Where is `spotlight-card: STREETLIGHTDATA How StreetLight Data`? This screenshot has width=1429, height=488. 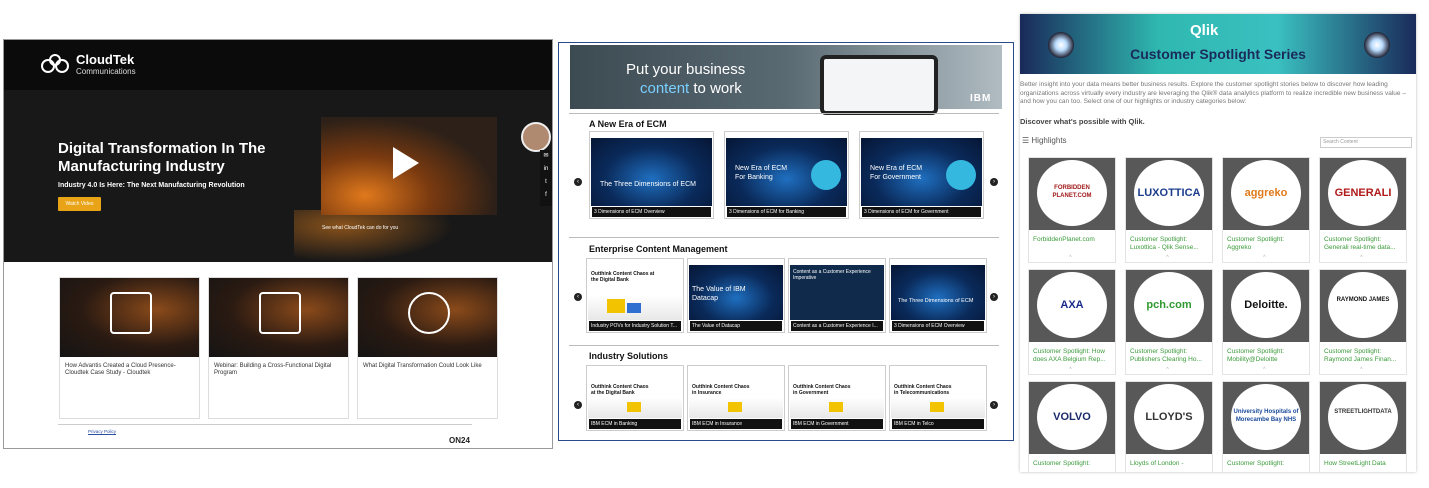 spotlight-card: STREETLIGHTDATA How StreetLight Data is located at coordinates (1363, 426).